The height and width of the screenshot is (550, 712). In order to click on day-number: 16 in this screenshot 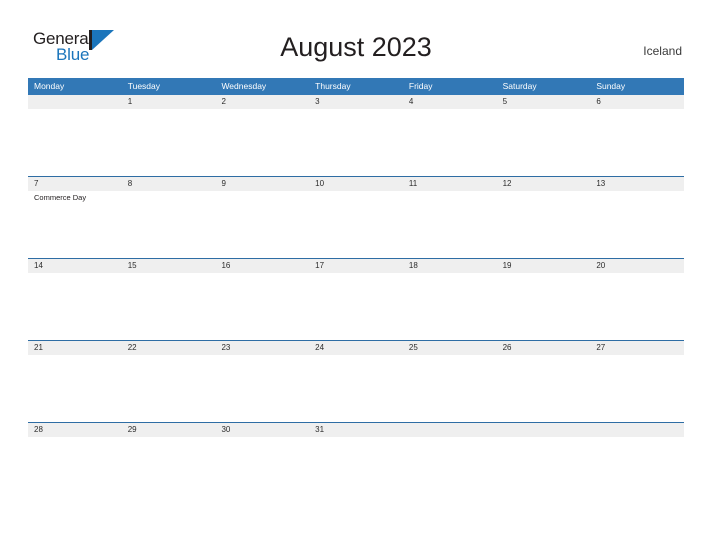, I will do `click(262, 266)`.